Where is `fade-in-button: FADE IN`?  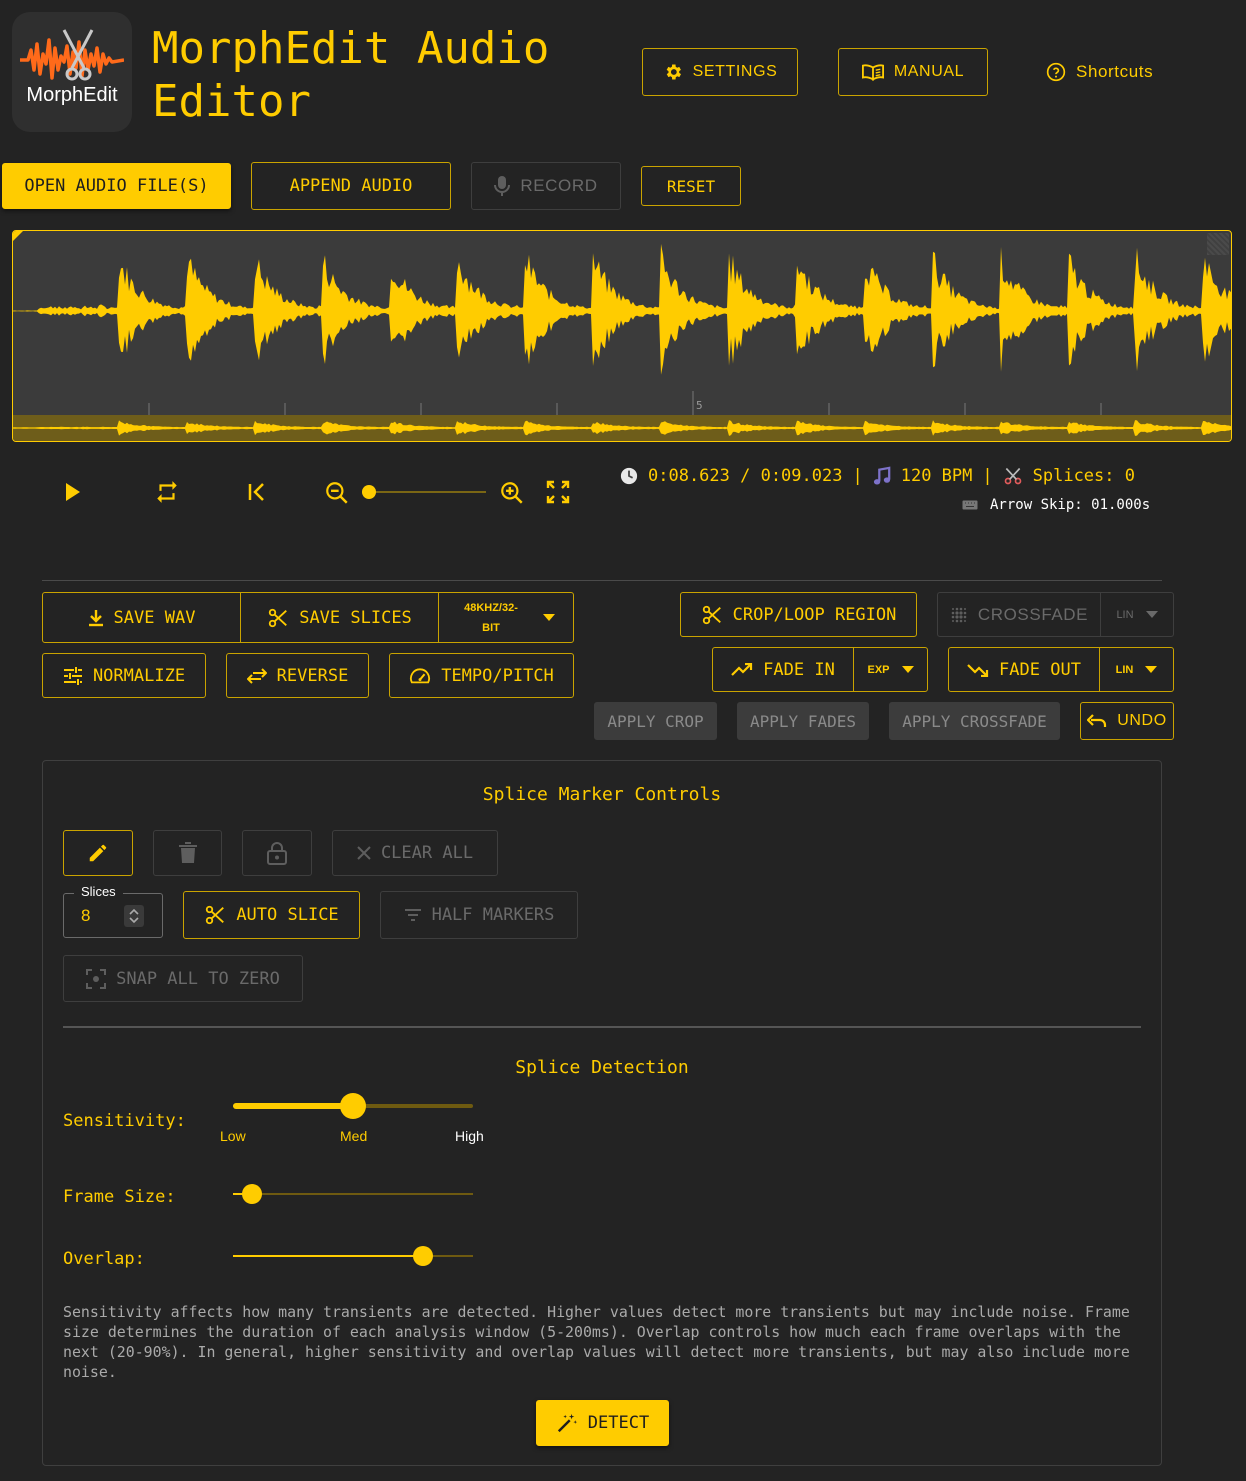 fade-in-button: FADE IN is located at coordinates (783, 669).